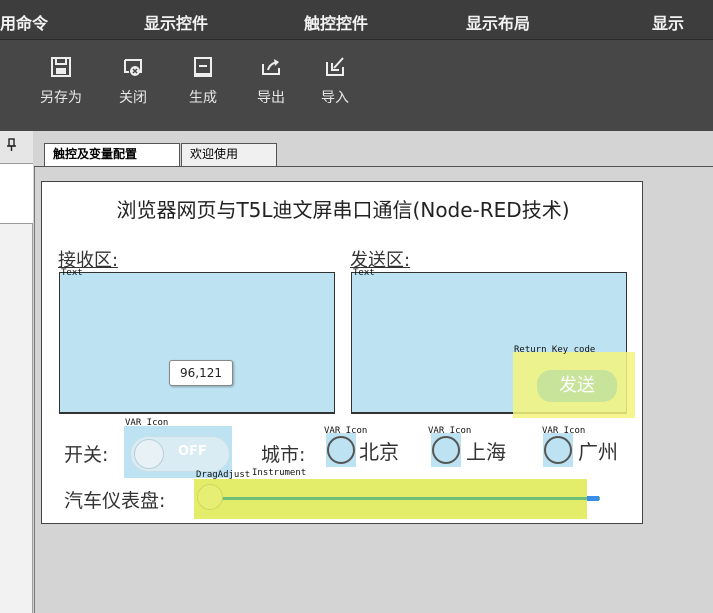  I want to click on city-label-guangzhou: 广州, so click(598, 452).